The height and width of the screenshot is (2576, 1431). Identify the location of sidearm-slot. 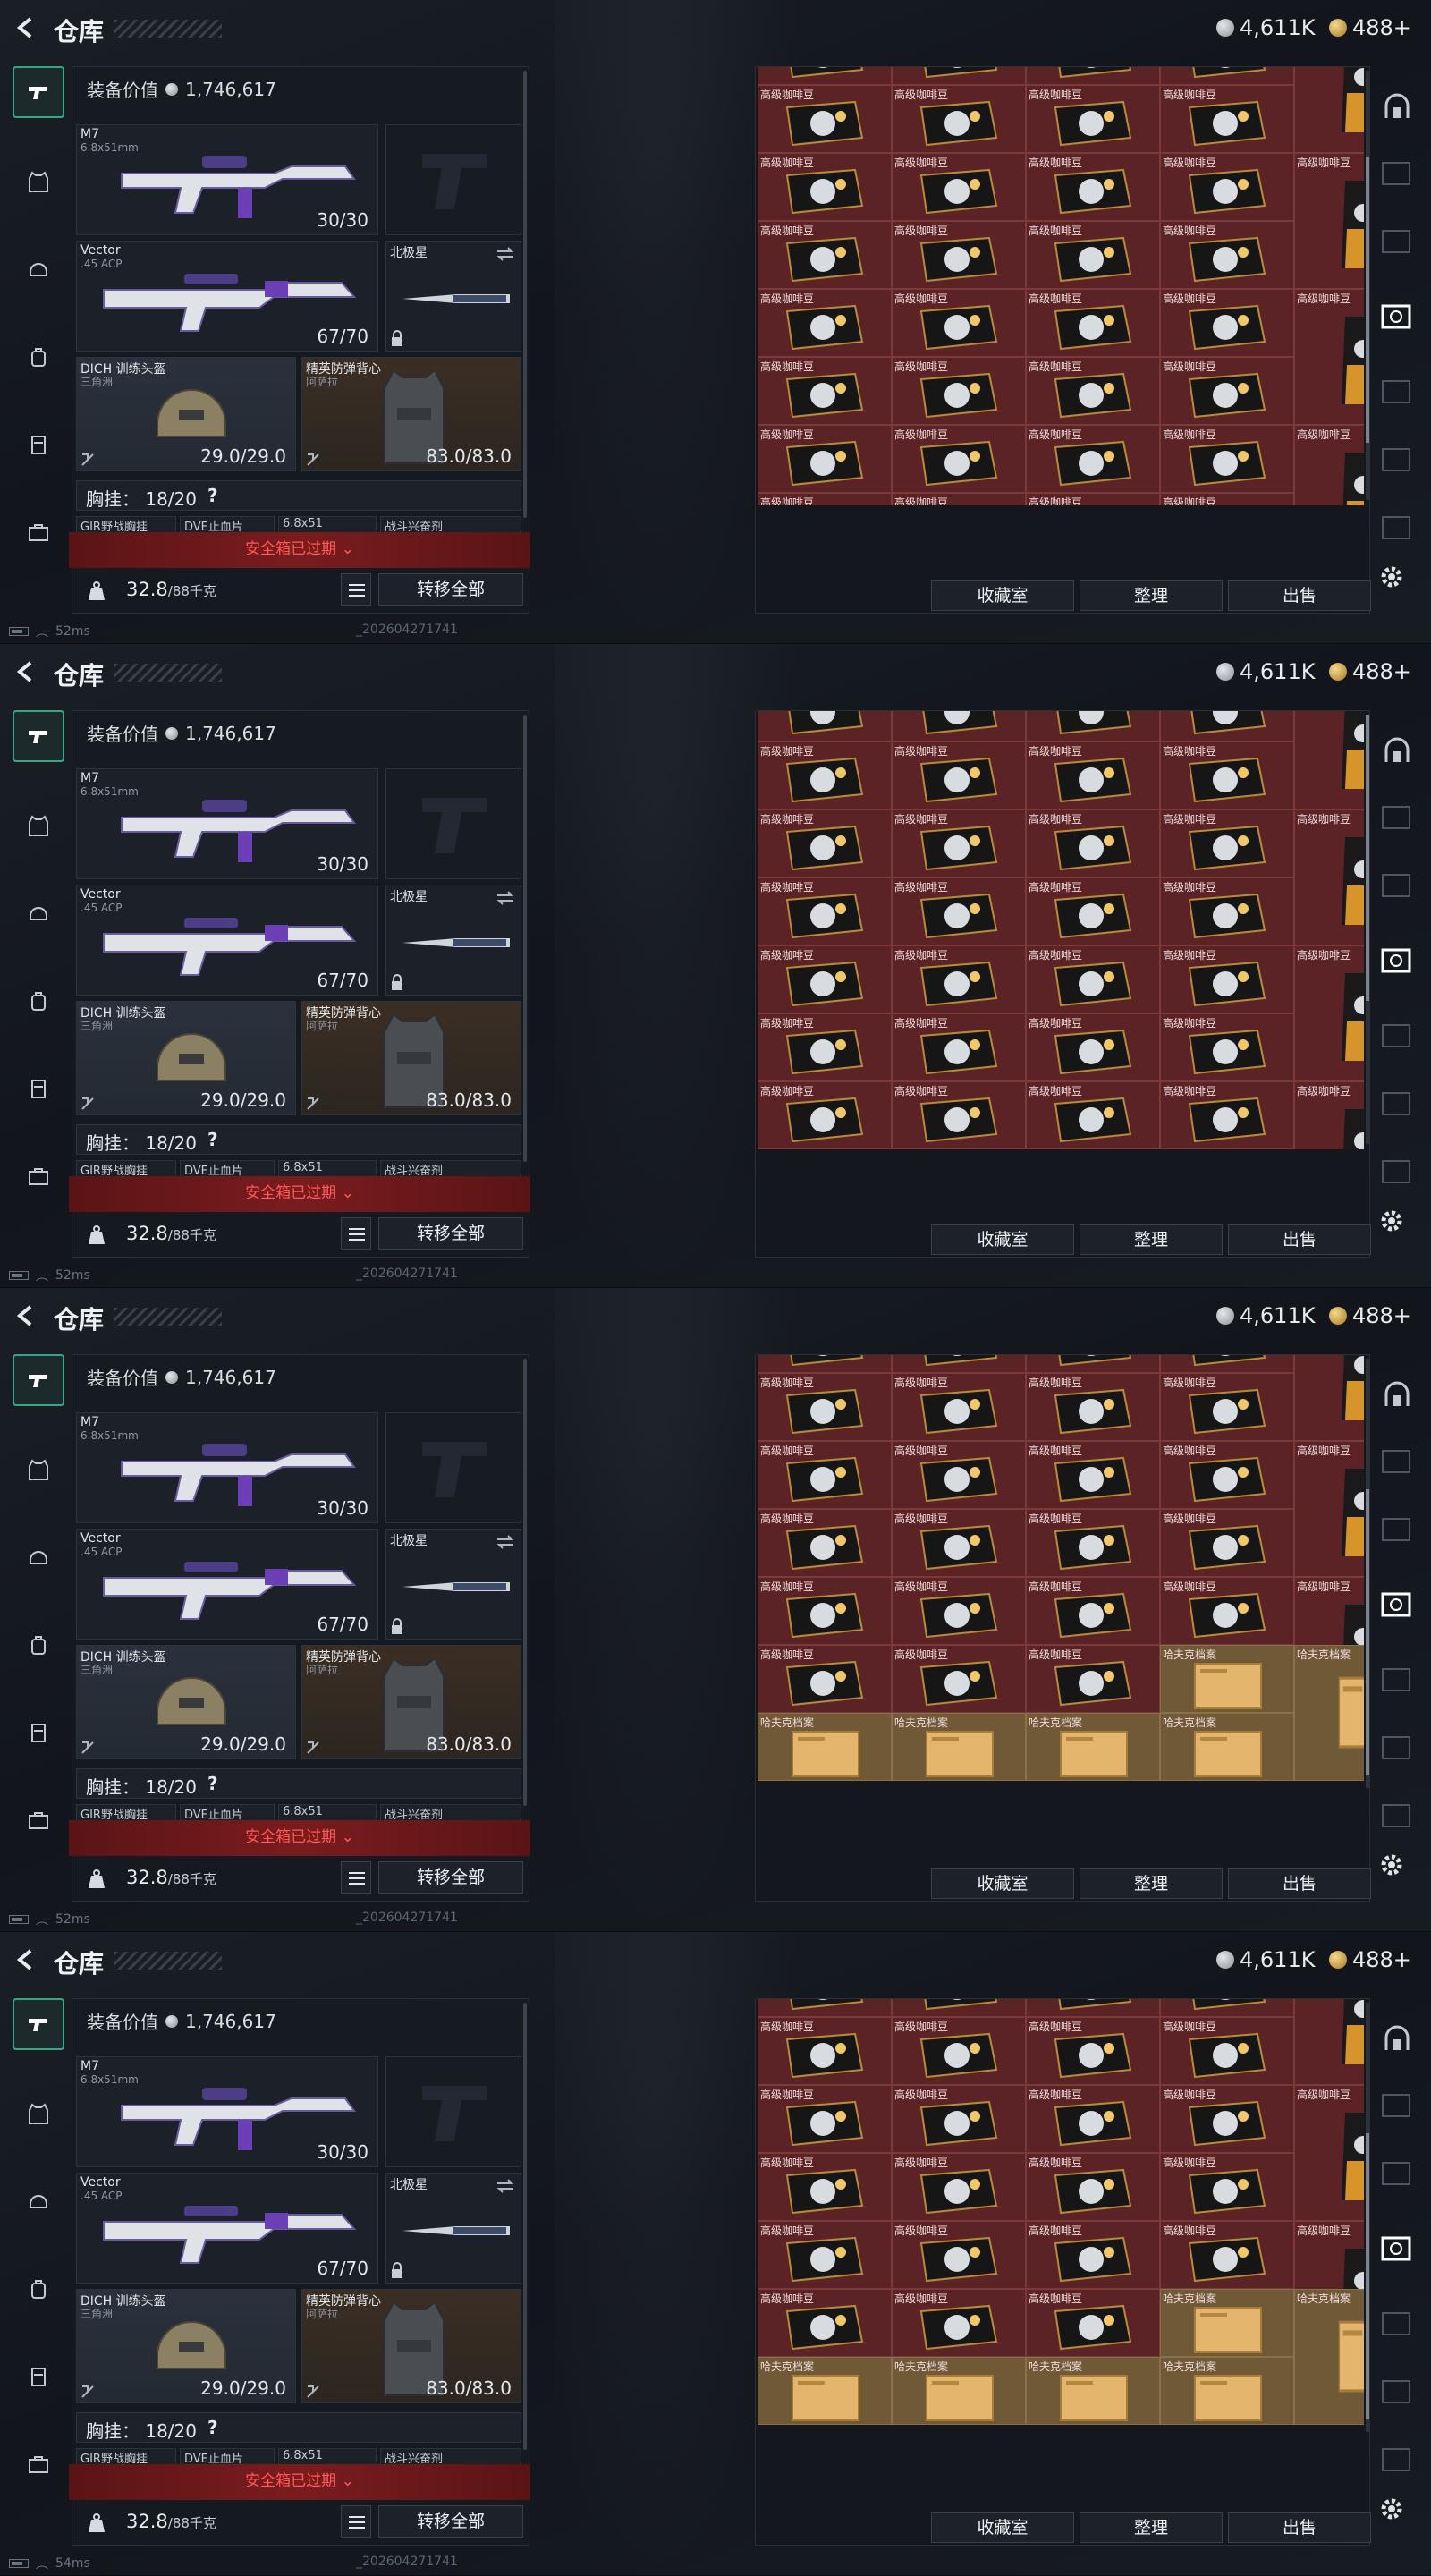
(453, 823).